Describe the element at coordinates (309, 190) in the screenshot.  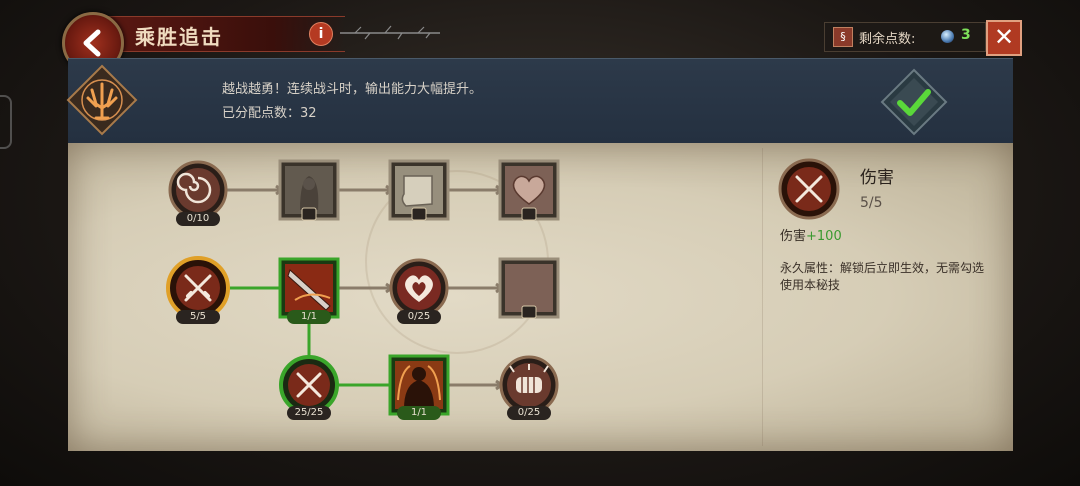
I see `skill-node-bandit` at that location.